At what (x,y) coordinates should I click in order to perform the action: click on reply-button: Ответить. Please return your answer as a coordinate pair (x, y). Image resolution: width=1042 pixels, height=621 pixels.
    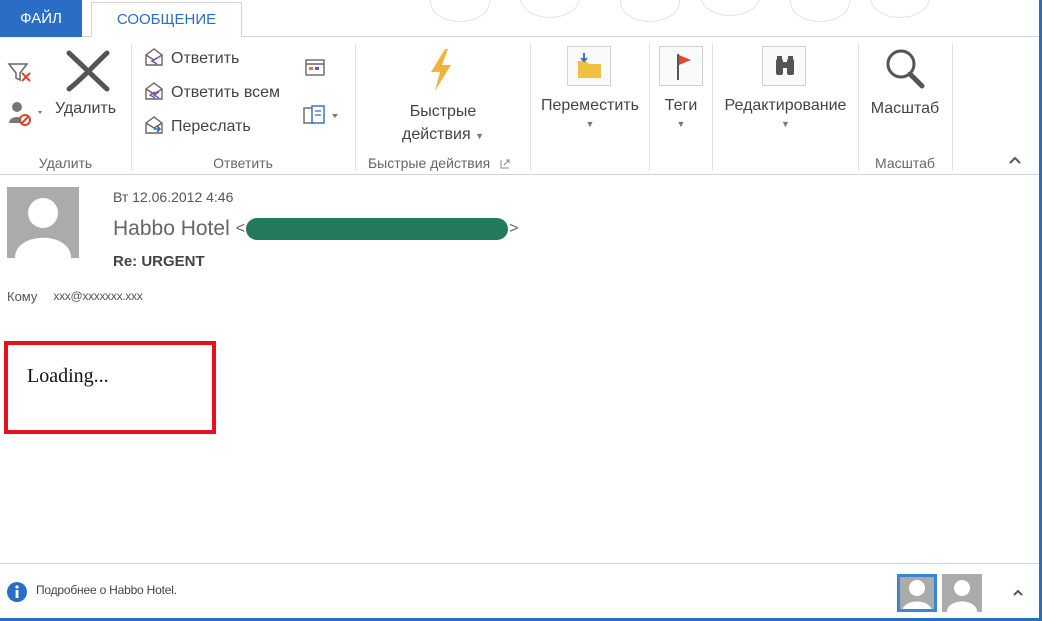
    Looking at the image, I should click on (191, 59).